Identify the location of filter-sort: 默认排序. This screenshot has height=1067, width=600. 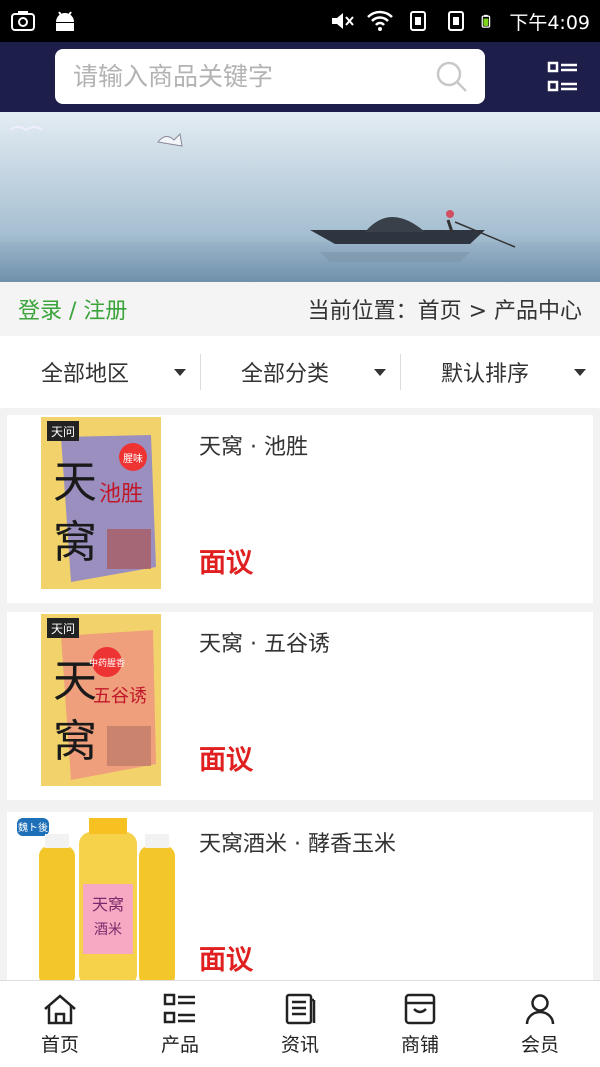
(500, 372).